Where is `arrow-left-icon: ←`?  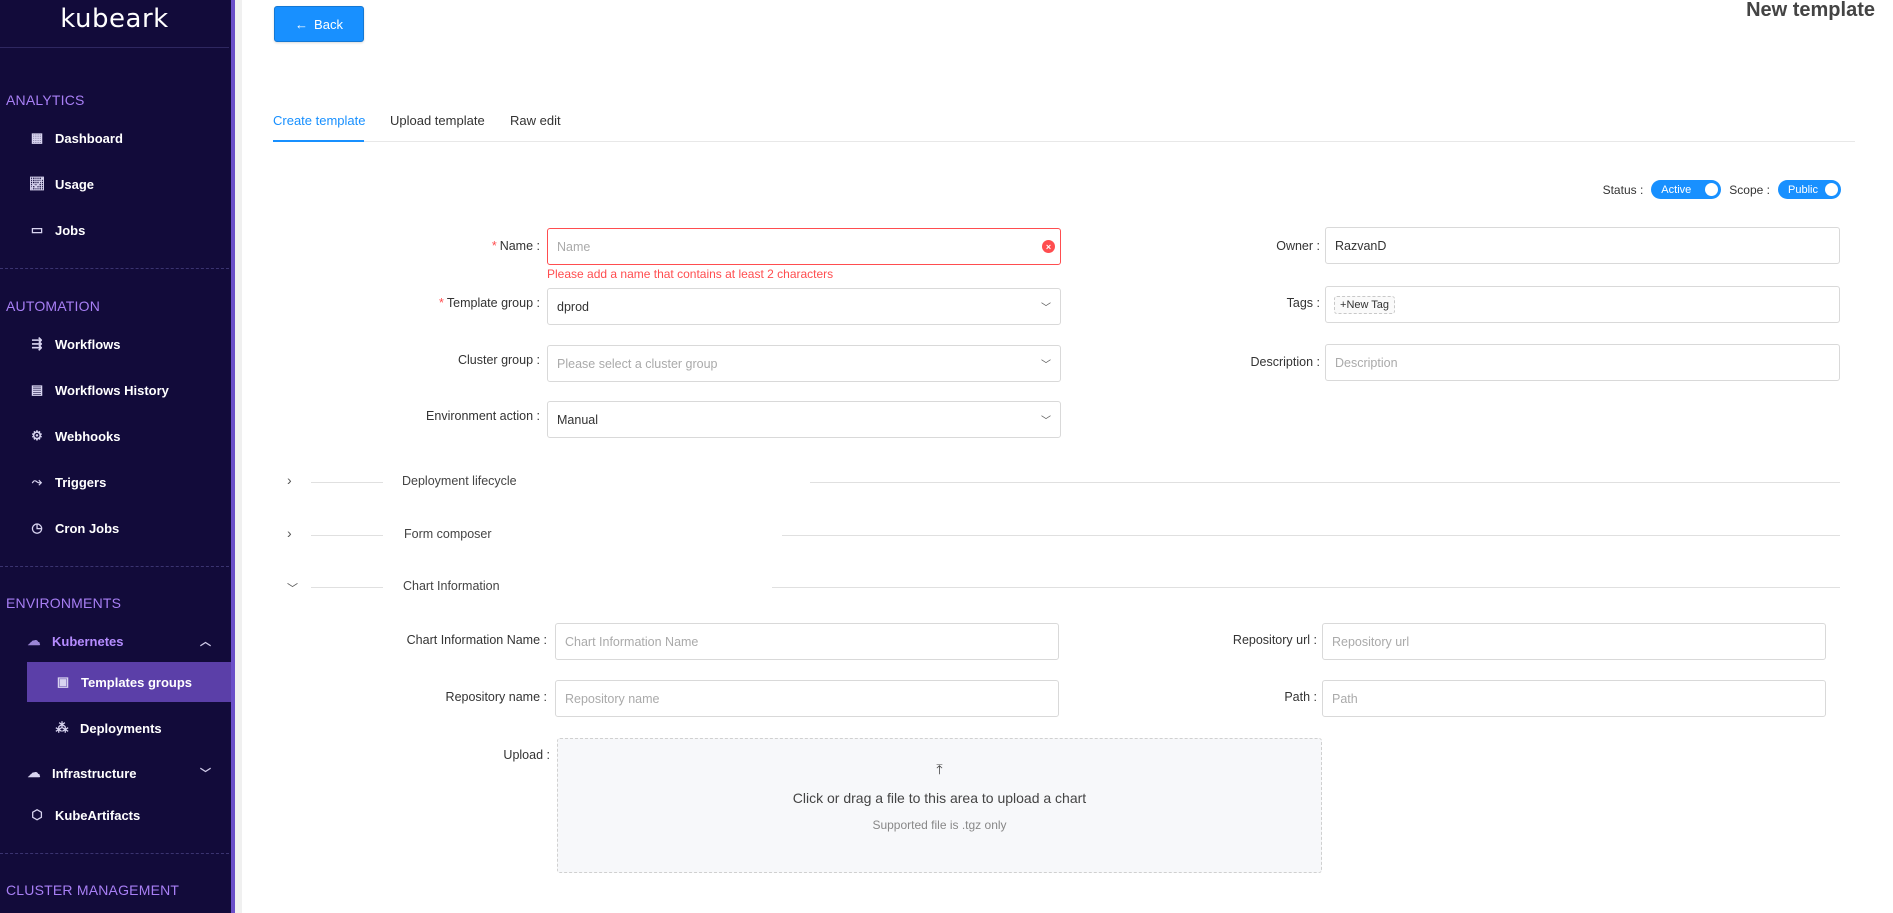 arrow-left-icon: ← is located at coordinates (302, 24).